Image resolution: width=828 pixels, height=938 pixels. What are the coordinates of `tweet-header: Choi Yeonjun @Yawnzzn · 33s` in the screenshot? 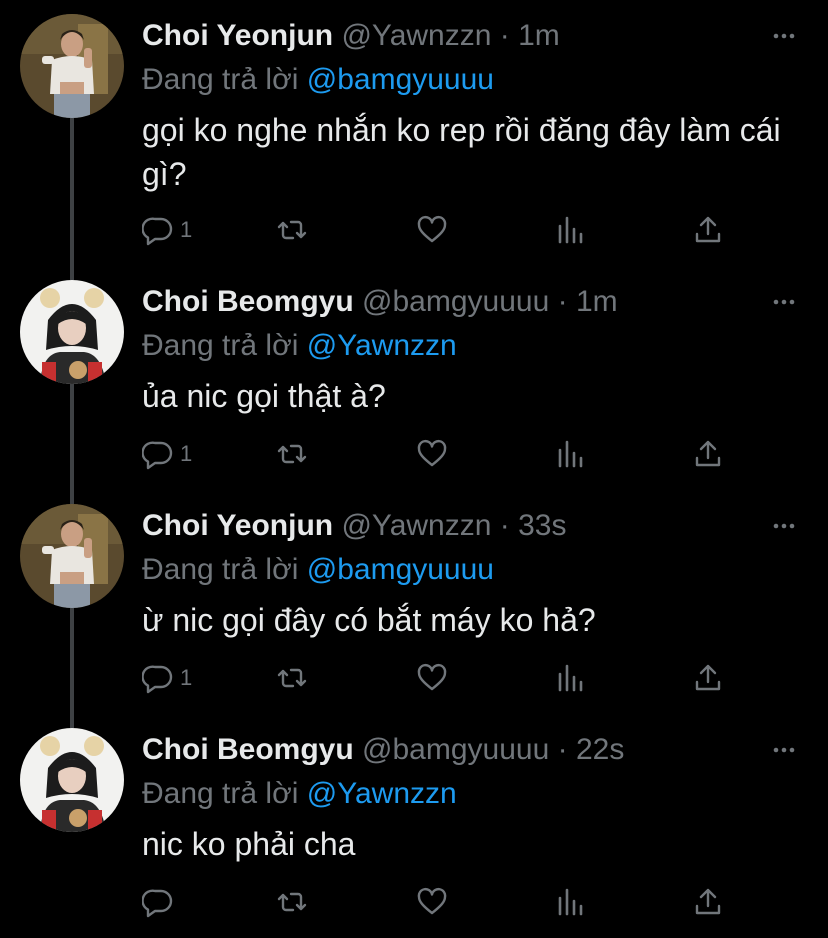 It's located at (440, 526).